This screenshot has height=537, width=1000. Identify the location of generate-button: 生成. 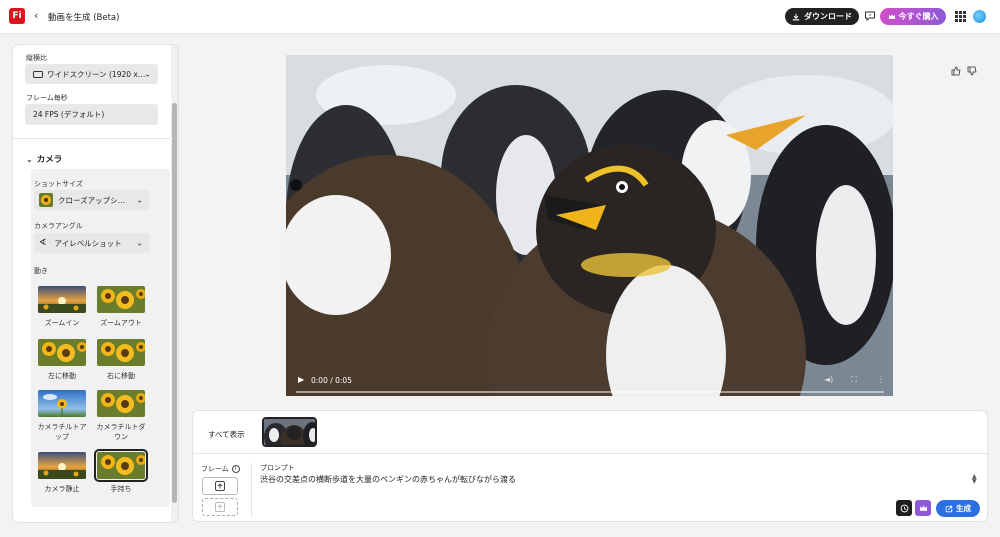
(958, 508).